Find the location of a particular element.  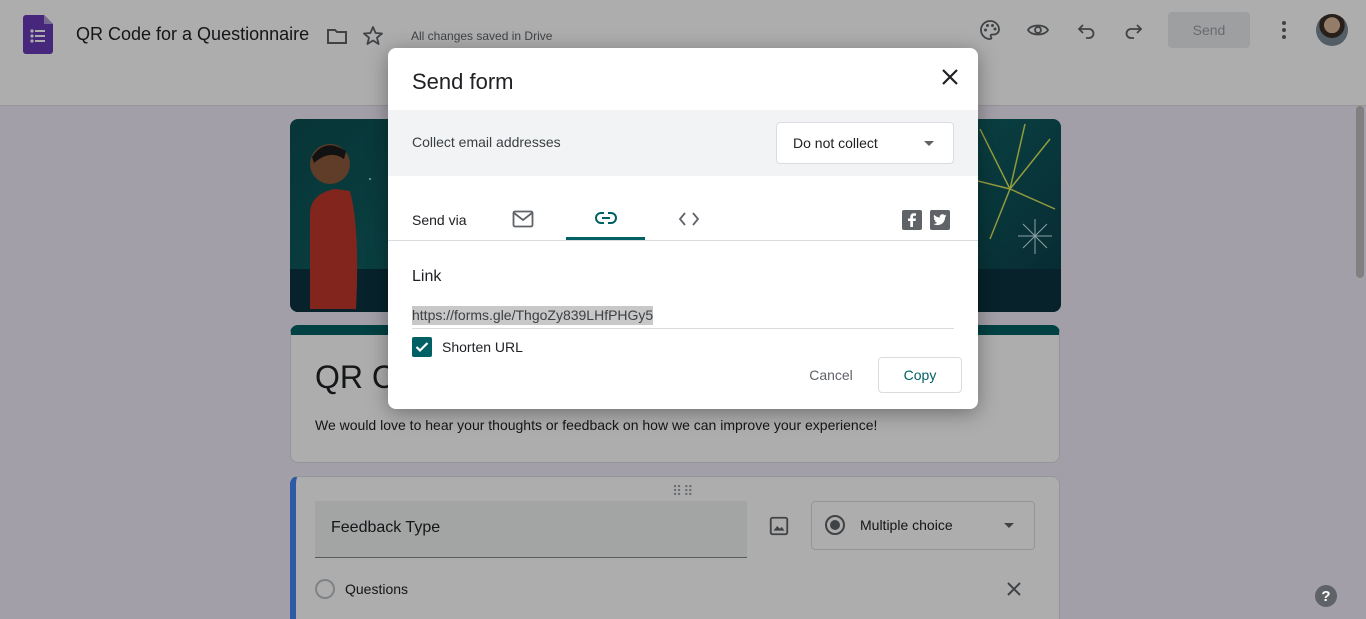

link-heading: Link is located at coordinates (427, 276).